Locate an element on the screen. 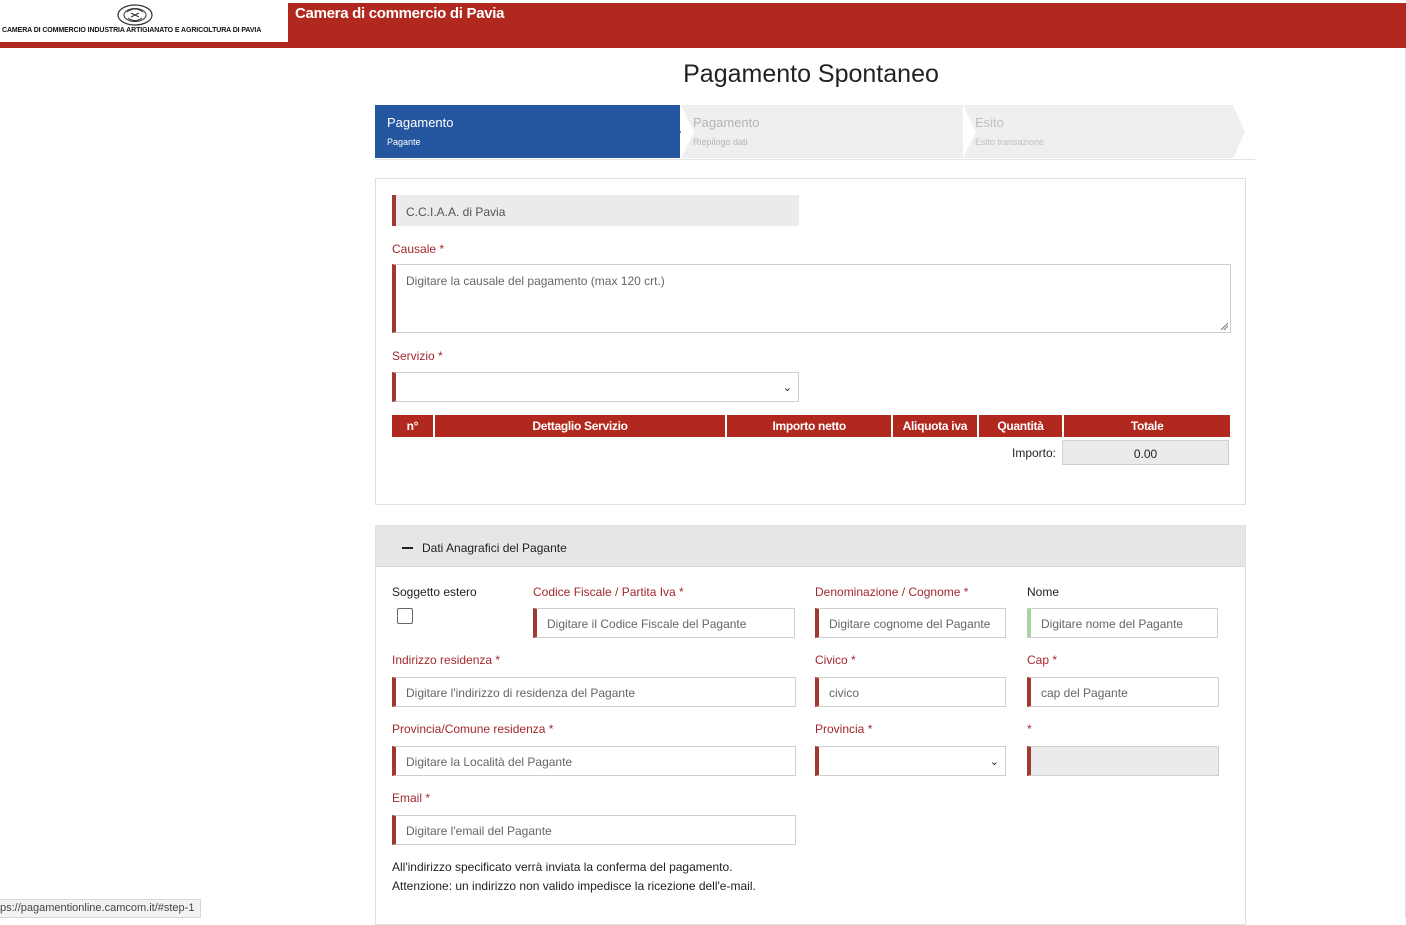 This screenshot has width=1406, height=925. step-title: Esito is located at coordinates (989, 122).